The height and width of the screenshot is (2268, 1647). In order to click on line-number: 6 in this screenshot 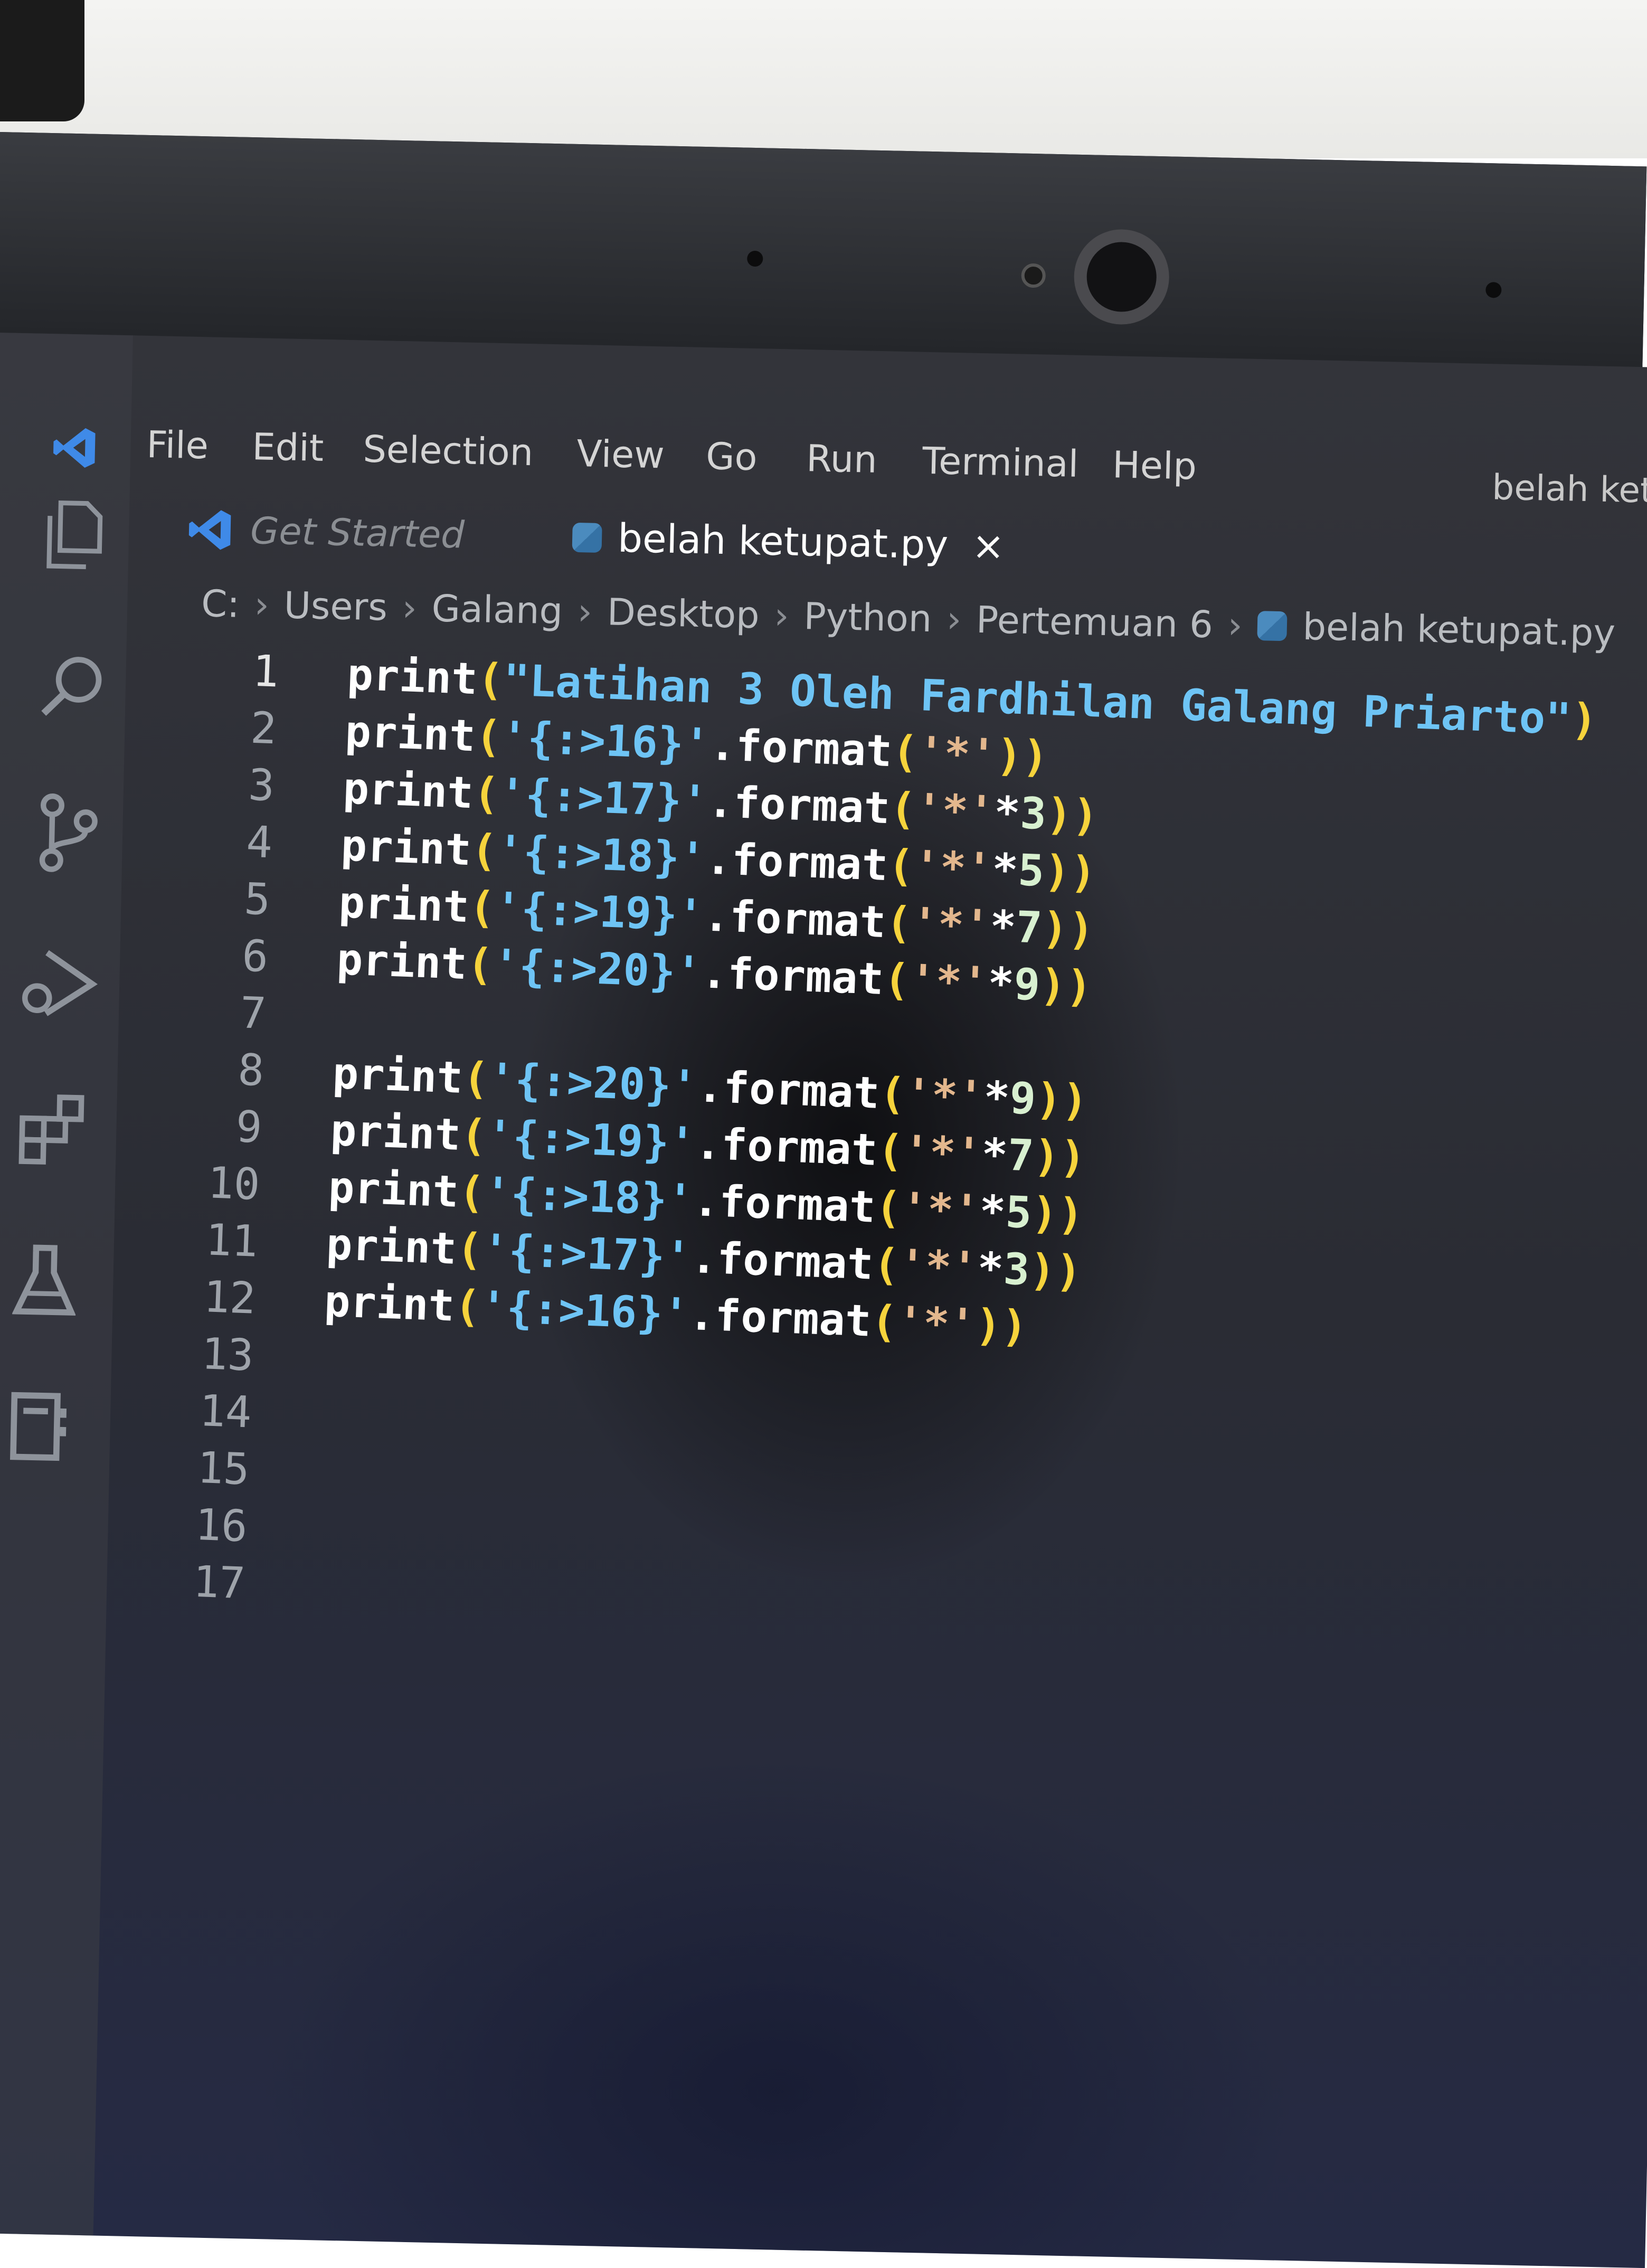, I will do `click(255, 956)`.